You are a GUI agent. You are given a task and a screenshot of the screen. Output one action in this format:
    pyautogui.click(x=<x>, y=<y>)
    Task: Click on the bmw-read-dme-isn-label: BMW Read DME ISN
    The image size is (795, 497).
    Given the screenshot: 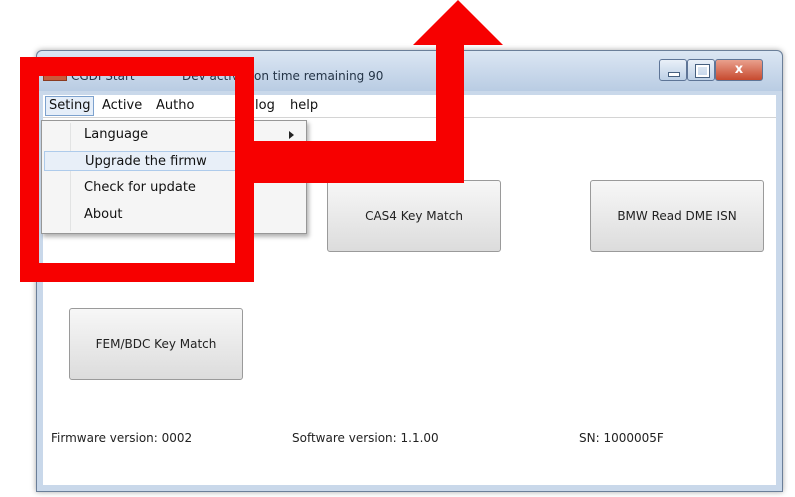 What is the action you would take?
    pyautogui.click(x=677, y=216)
    